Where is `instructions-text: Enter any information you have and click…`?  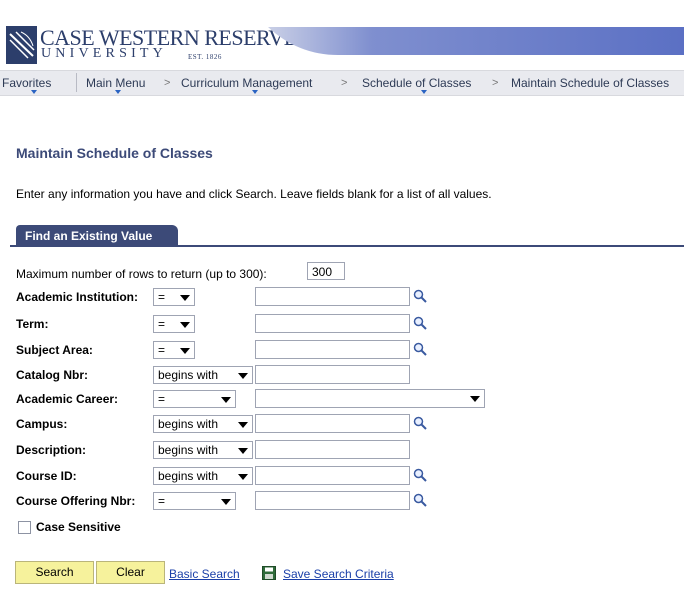
instructions-text: Enter any information you have and click… is located at coordinates (254, 194).